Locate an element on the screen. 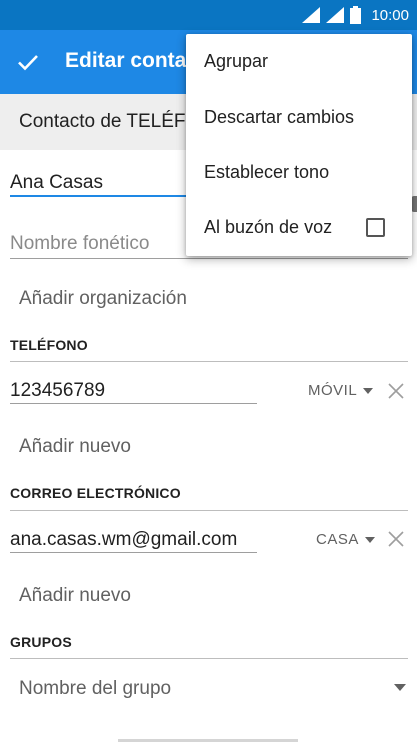  menu-item-label: Al buzón de voz is located at coordinates (268, 227).